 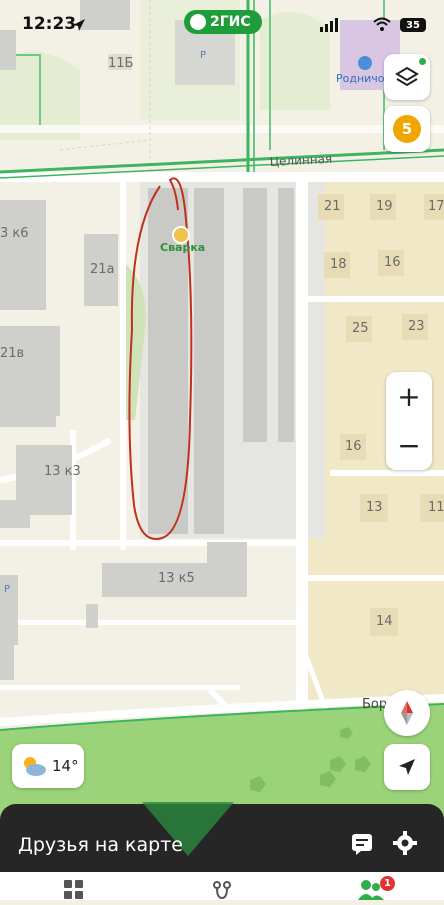 I want to click on layers-active-dot, so click(x=422, y=61).